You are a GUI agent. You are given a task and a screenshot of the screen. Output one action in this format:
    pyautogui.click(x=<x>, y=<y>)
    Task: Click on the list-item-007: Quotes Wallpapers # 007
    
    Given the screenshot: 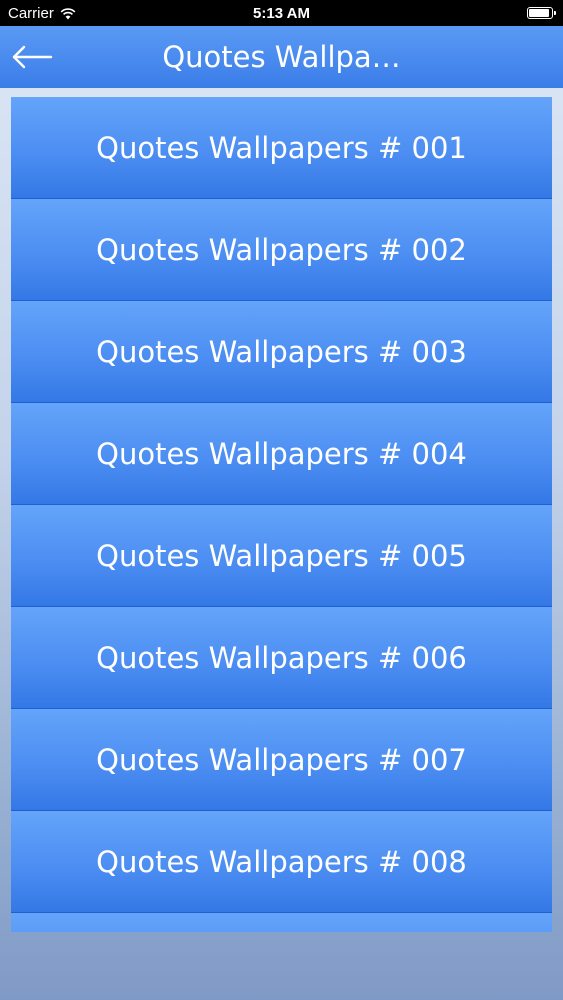 What is the action you would take?
    pyautogui.click(x=281, y=760)
    